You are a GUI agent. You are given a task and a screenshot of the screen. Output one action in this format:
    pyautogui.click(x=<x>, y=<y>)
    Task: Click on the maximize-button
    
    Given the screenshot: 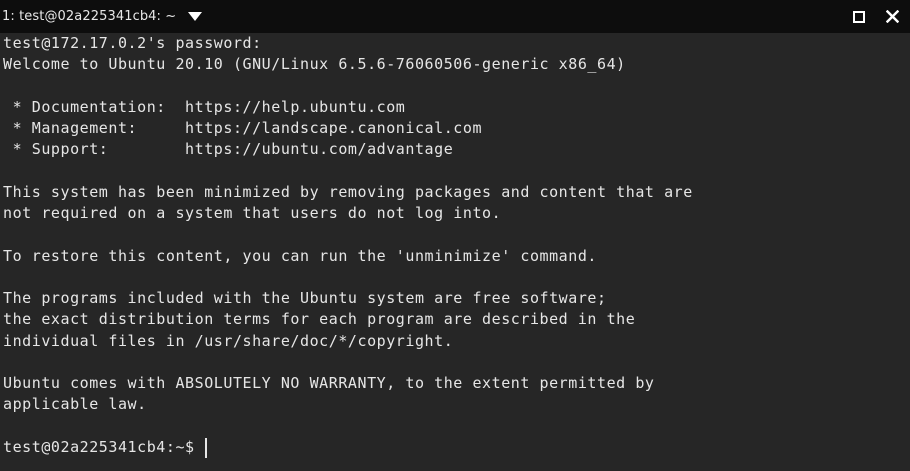 What is the action you would take?
    pyautogui.click(x=858, y=16)
    